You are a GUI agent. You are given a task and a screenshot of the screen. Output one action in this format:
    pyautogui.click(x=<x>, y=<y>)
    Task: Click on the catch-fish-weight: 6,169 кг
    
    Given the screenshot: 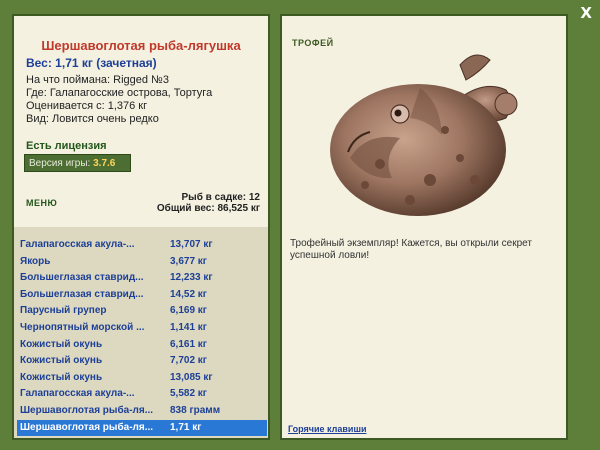 What is the action you would take?
    pyautogui.click(x=188, y=311)
    